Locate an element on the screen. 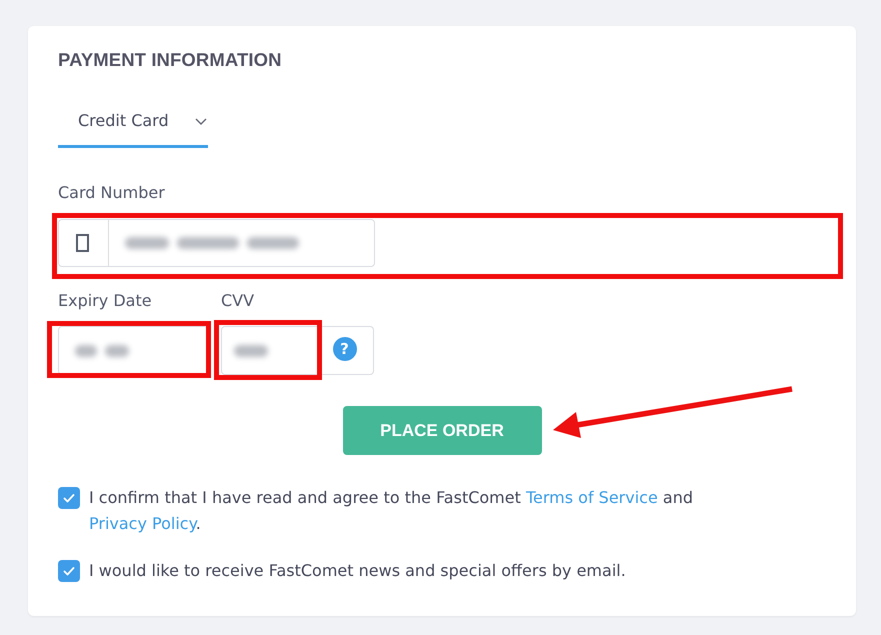 Image resolution: width=881 pixels, height=635 pixels. card-number-field is located at coordinates (216, 243).